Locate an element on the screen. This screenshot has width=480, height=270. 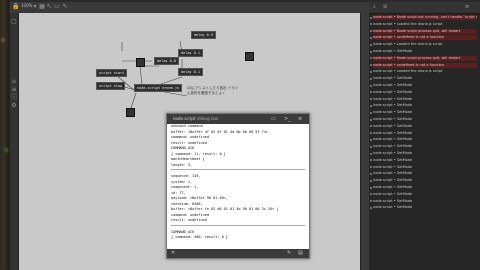
debug-tool-subtitle: debug tool is located at coordinates (208, 118).